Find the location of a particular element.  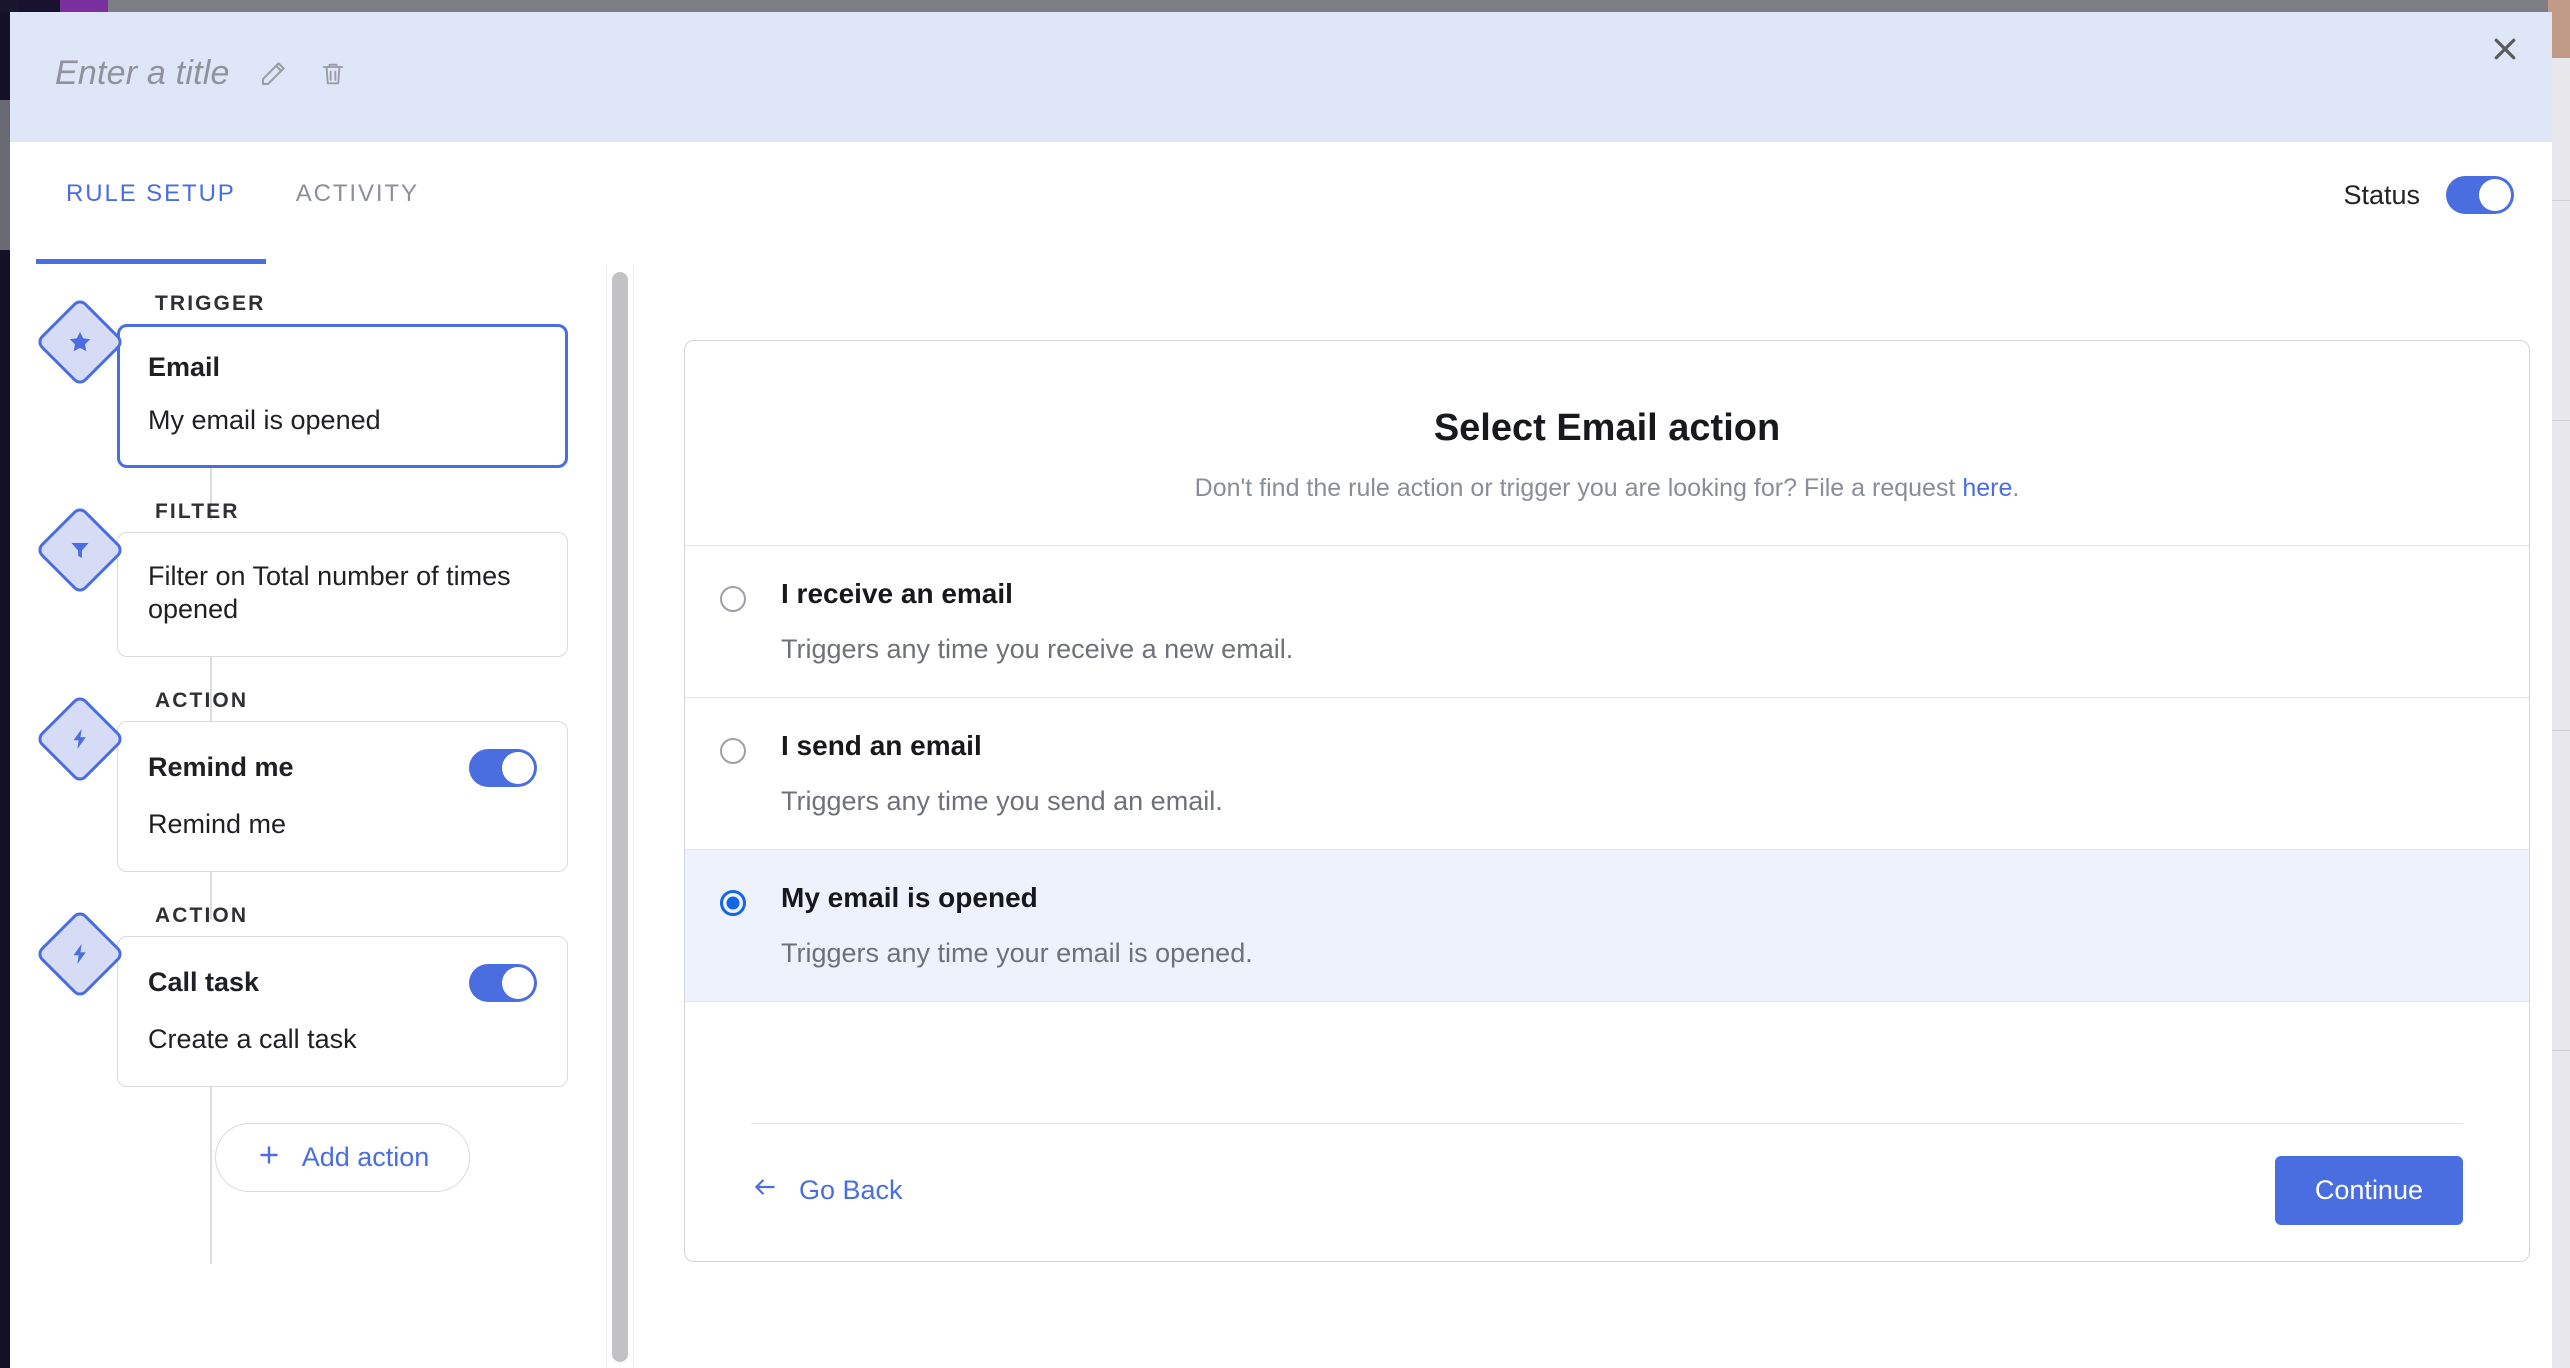

close-icon is located at coordinates (2505, 49).